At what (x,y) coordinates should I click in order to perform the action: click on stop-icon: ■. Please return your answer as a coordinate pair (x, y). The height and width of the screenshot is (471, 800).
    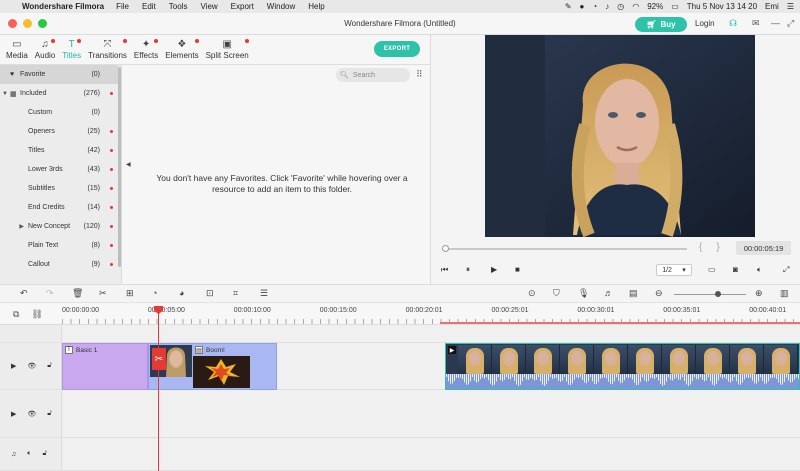
    Looking at the image, I should click on (517, 269).